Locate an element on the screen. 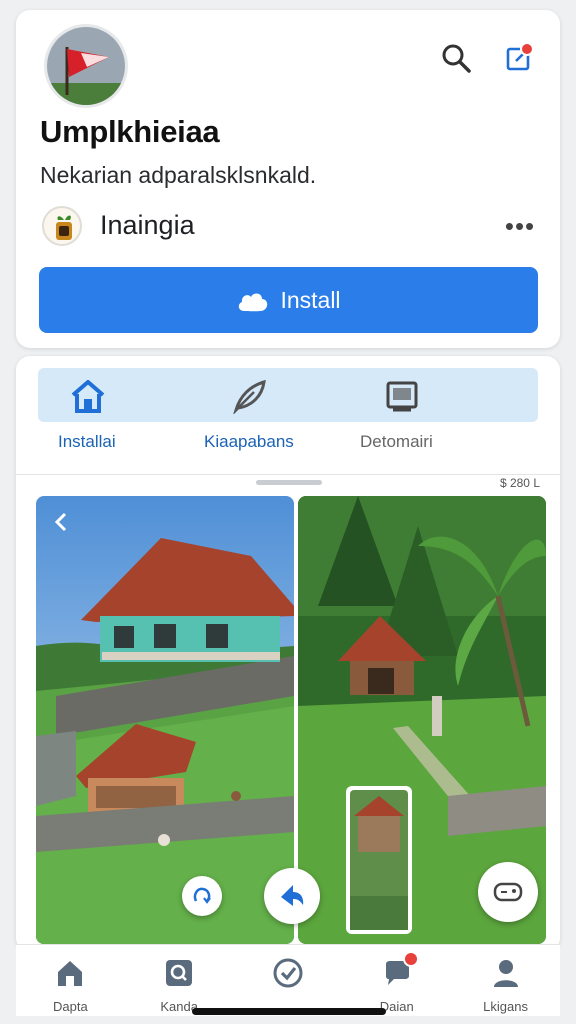 This screenshot has height=1024, width=576. install-button-label: Install is located at coordinates (310, 299).